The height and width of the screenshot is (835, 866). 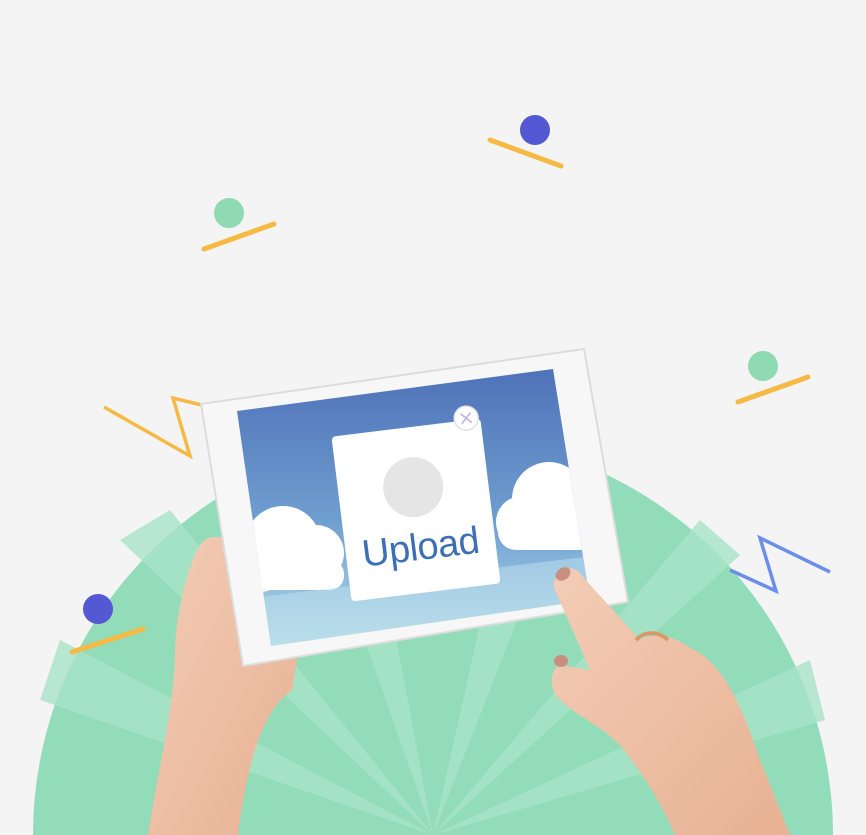 What do you see at coordinates (159, 427) in the screenshot?
I see `decor-zigzag-yellow` at bounding box center [159, 427].